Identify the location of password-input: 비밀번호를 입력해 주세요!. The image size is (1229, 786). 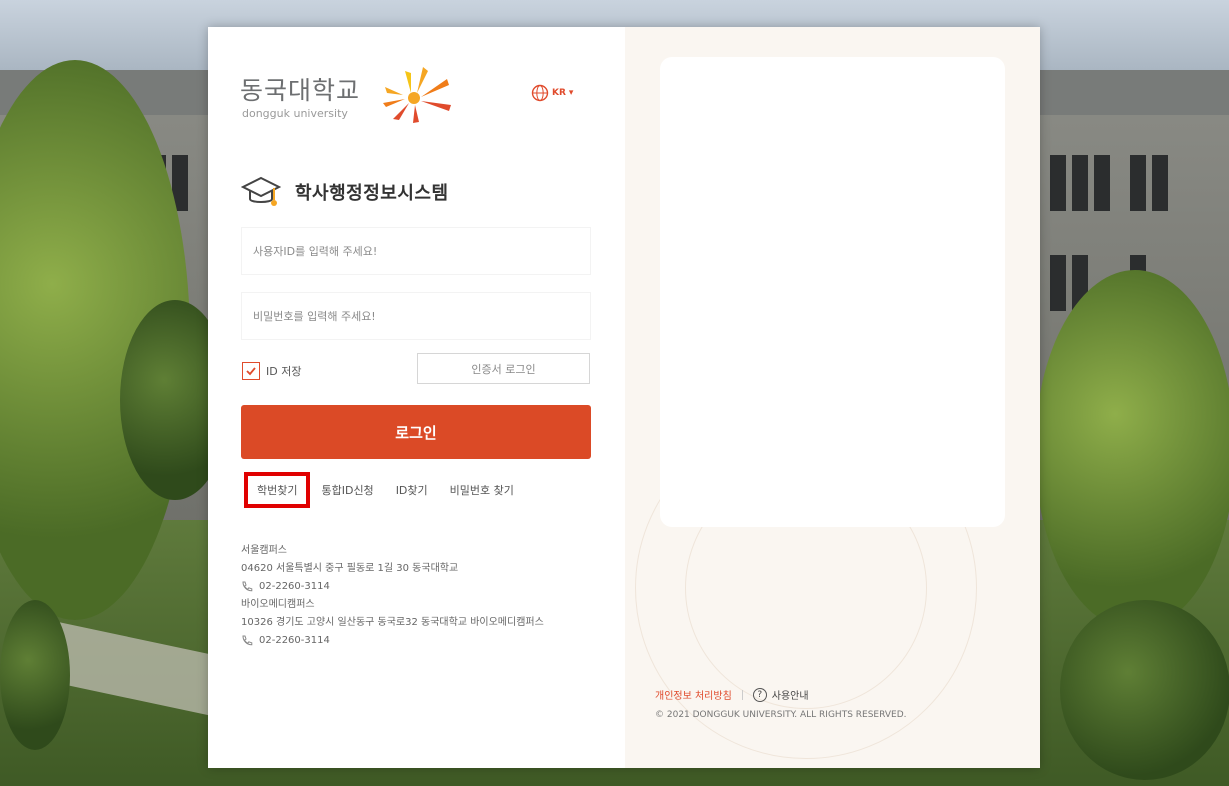
(416, 316).